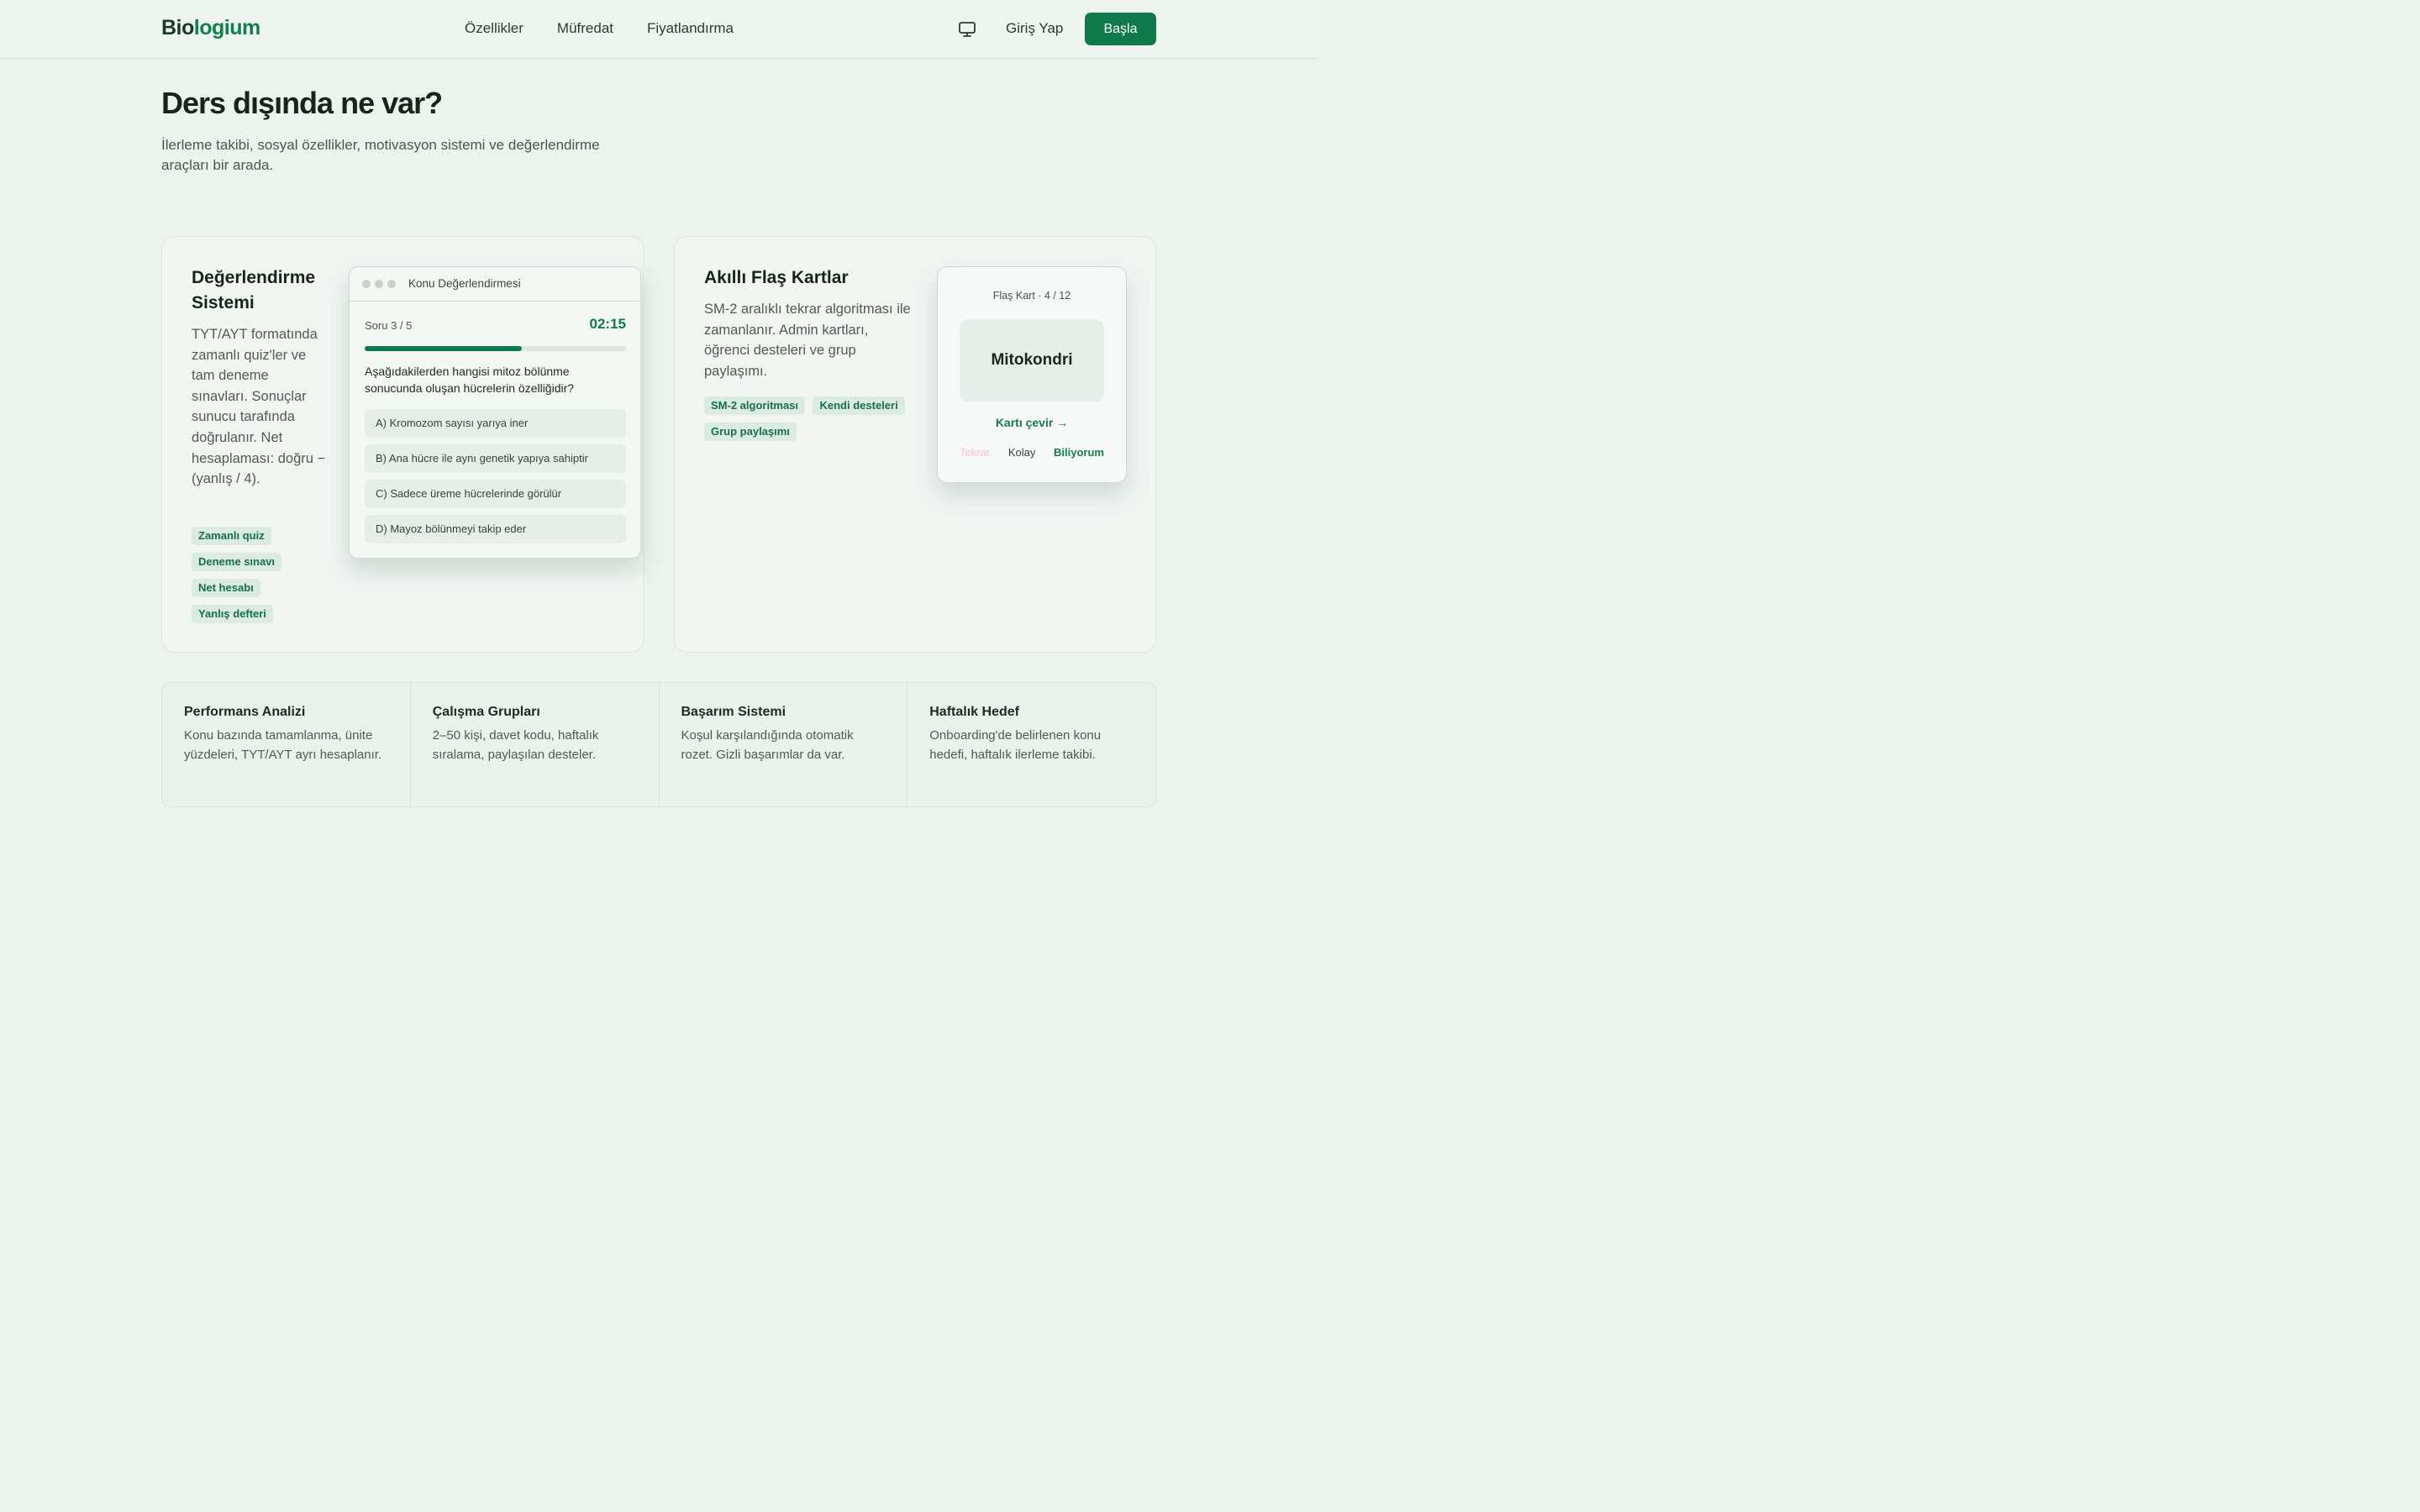 This screenshot has width=2420, height=1512. I want to click on flashcard-answer-buttons: Tekrar Kolay Biliyorum, so click(1032, 452).